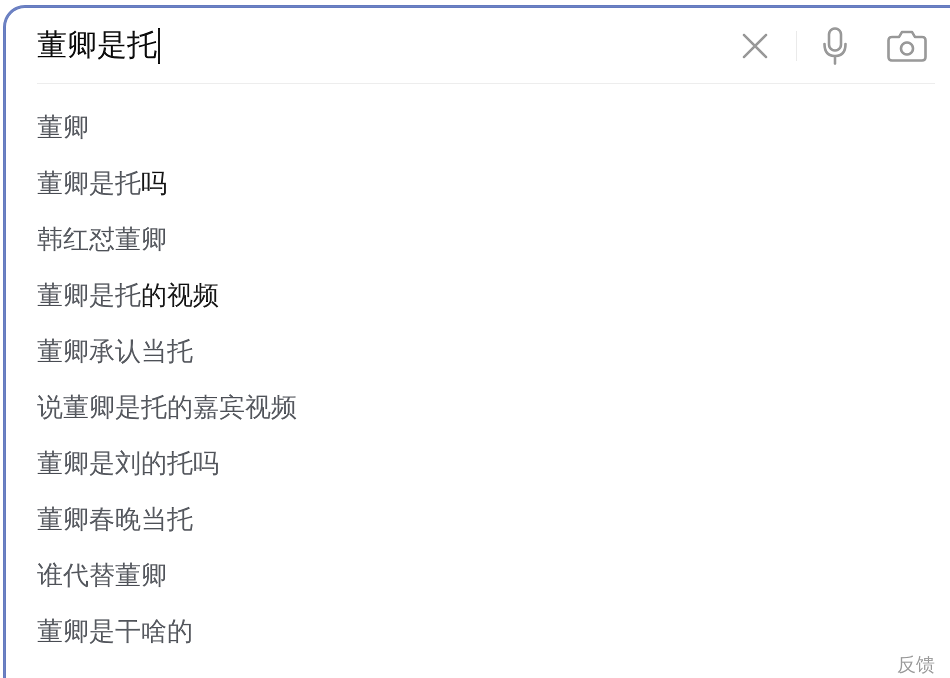 Image resolution: width=950 pixels, height=678 pixels. What do you see at coordinates (128, 464) in the screenshot?
I see `suggestion-item: 董卿是刘的托吗` at bounding box center [128, 464].